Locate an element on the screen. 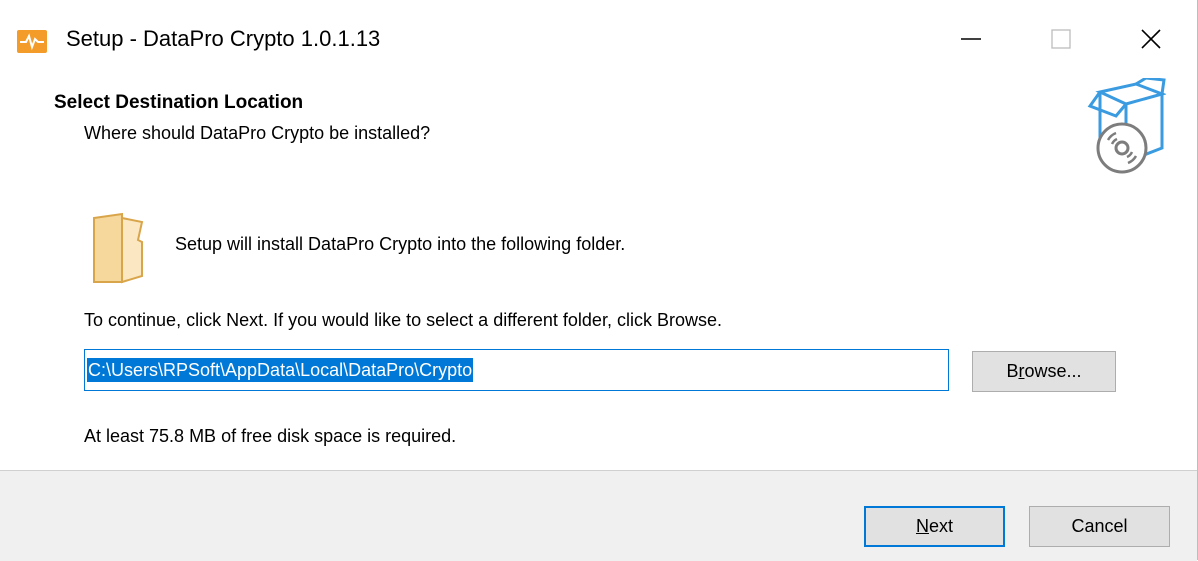 The width and height of the screenshot is (1198, 561). maximize-button is located at coordinates (1061, 39).